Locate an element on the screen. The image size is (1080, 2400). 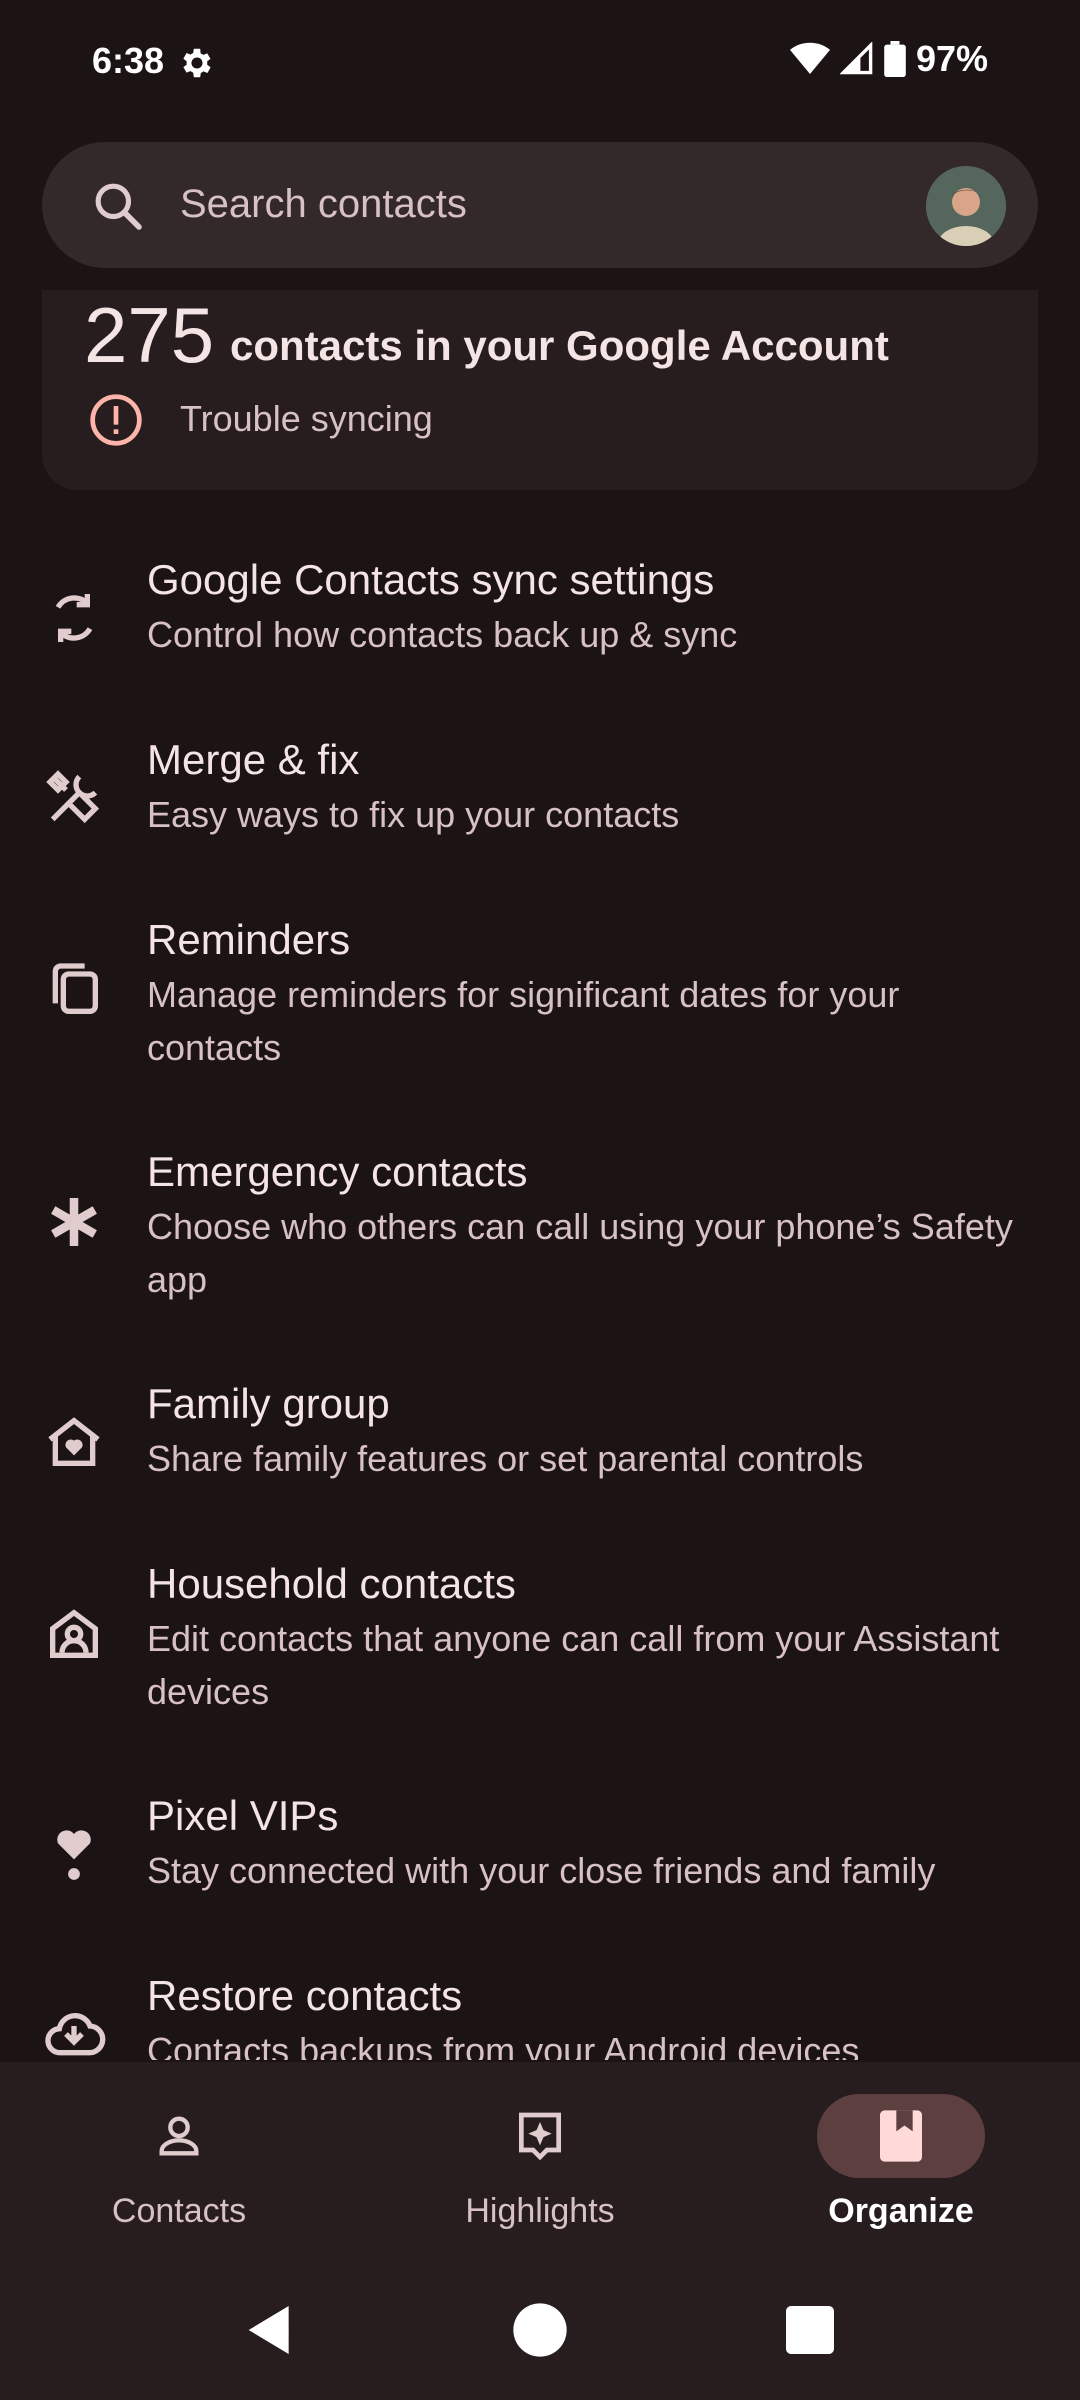
avatar-image is located at coordinates (966, 206).